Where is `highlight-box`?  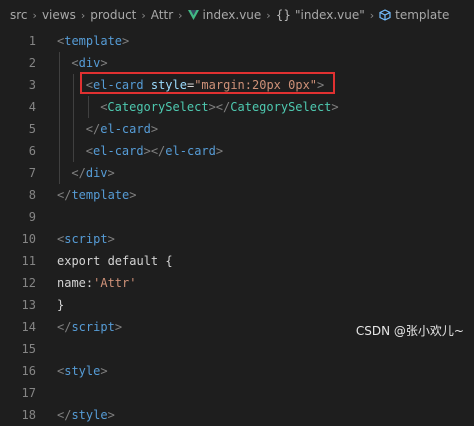
highlight-box is located at coordinates (207, 83).